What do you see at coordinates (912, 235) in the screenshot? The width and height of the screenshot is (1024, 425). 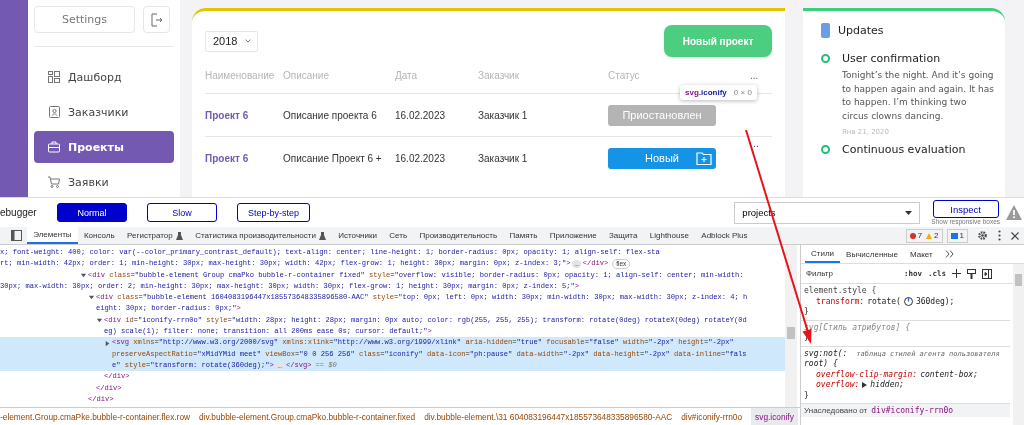 I see `error-icon` at bounding box center [912, 235].